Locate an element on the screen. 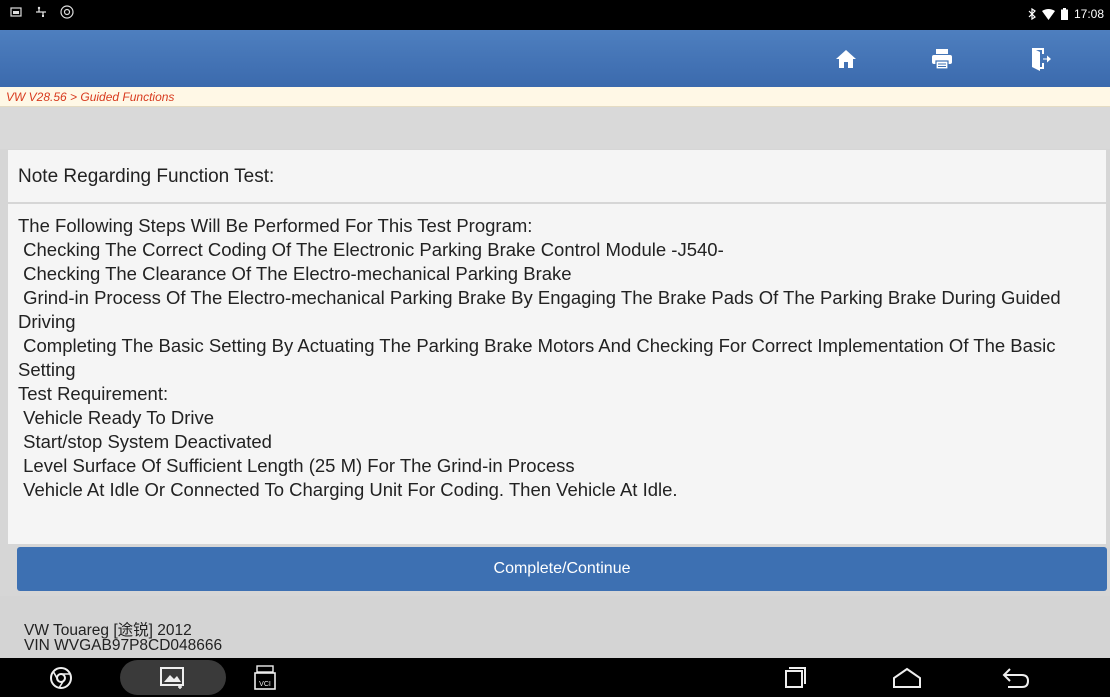 Image resolution: width=1110 pixels, height=697 pixels. chrome-button is located at coordinates (61, 677).